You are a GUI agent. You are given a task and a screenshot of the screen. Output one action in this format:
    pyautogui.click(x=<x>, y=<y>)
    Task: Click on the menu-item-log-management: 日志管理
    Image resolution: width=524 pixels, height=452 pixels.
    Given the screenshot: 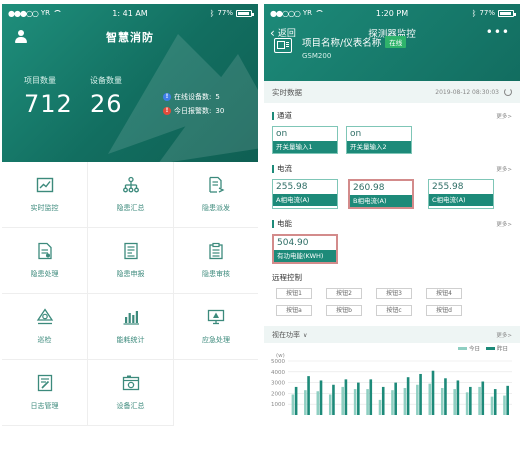 What is the action you would take?
    pyautogui.click(x=45, y=393)
    